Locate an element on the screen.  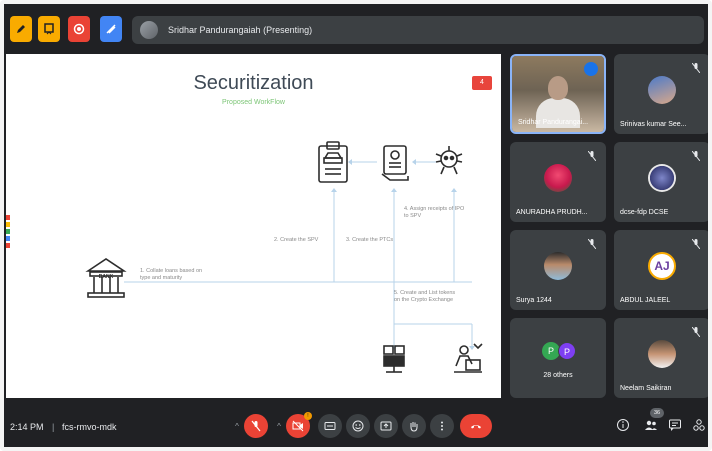
record-button is located at coordinates (79, 29).